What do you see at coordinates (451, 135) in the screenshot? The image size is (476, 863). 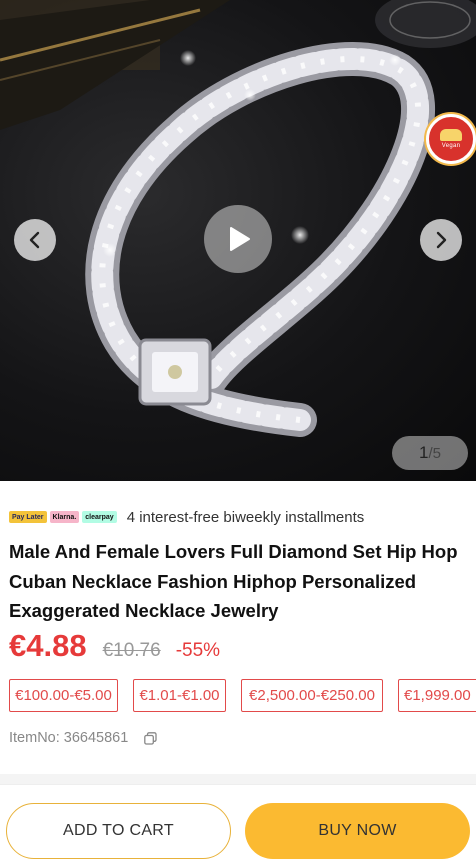 I see `crown-icon` at bounding box center [451, 135].